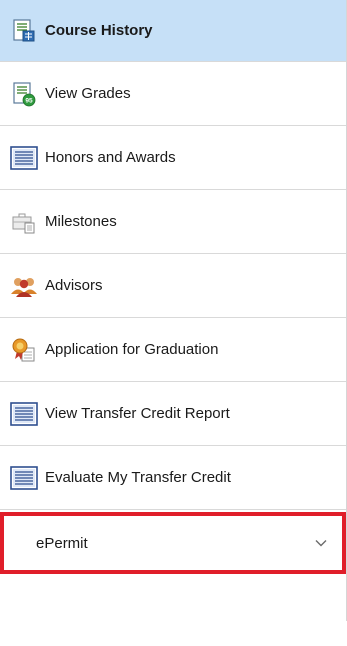 This screenshot has height=646, width=347. Describe the element at coordinates (138, 477) in the screenshot. I see `sidebar-item-label: Evaluate My Transfer Credit` at that location.